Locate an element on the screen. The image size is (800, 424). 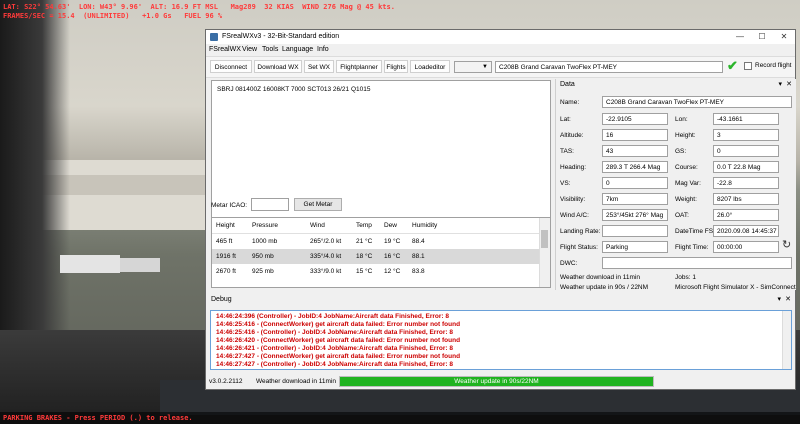
column-temp: Temp is located at coordinates (366, 226).